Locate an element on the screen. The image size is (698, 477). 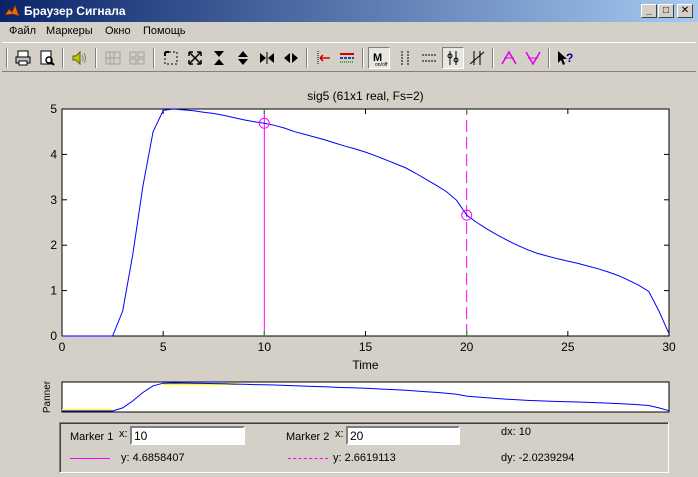
marker1-y-readout: y: 4.6858407 is located at coordinates (153, 458).